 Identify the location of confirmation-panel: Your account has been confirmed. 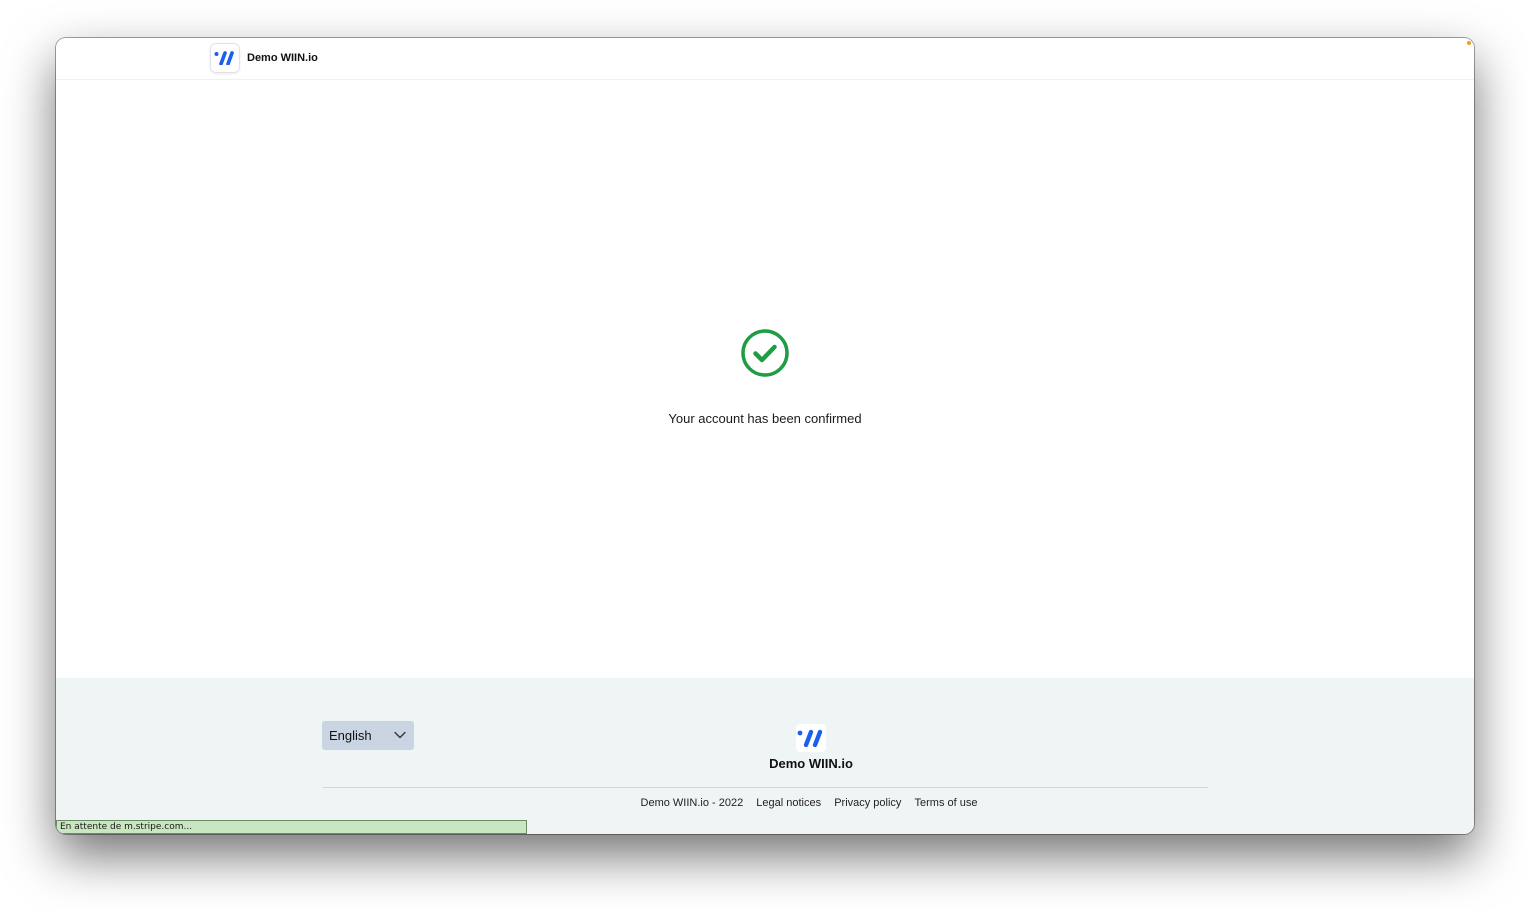
(765, 377).